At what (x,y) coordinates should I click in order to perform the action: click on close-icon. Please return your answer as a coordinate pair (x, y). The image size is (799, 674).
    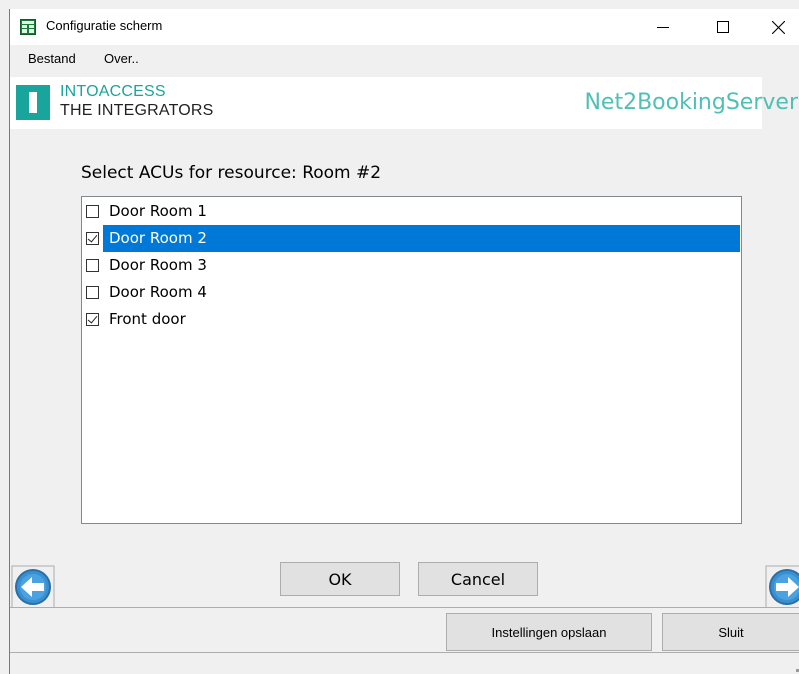
    Looking at the image, I should click on (778, 27).